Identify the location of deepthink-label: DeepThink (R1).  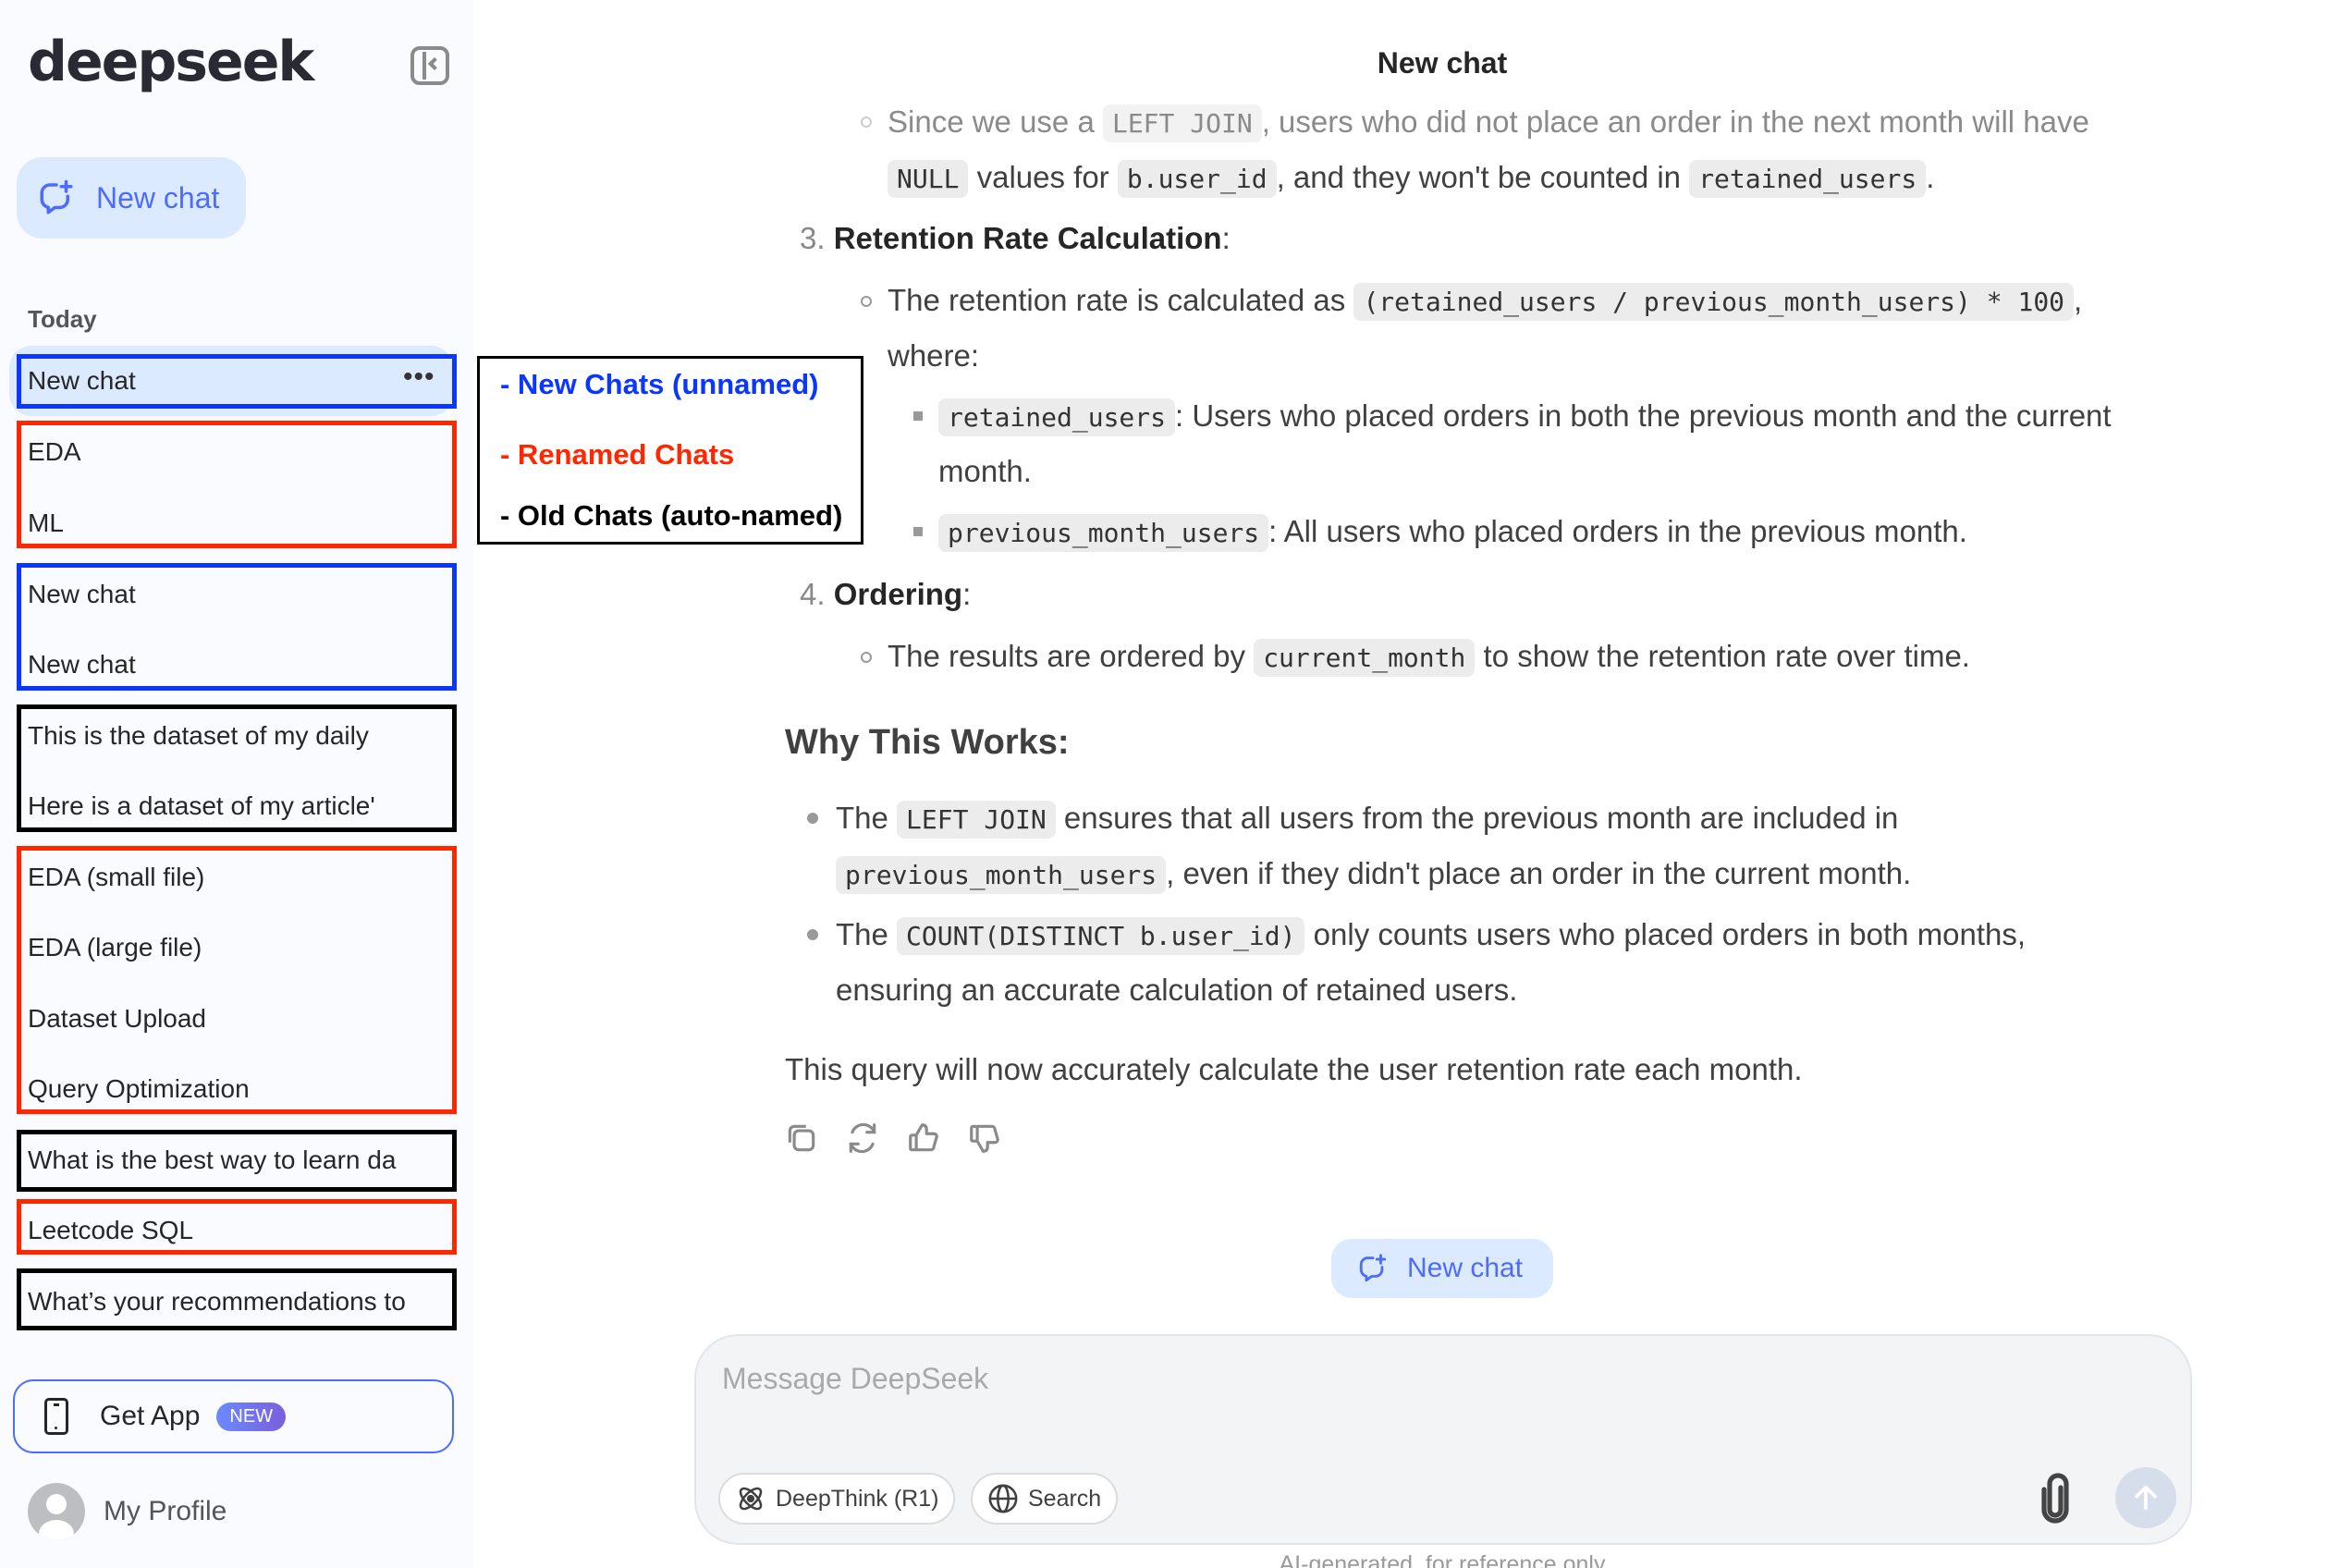
(857, 1499).